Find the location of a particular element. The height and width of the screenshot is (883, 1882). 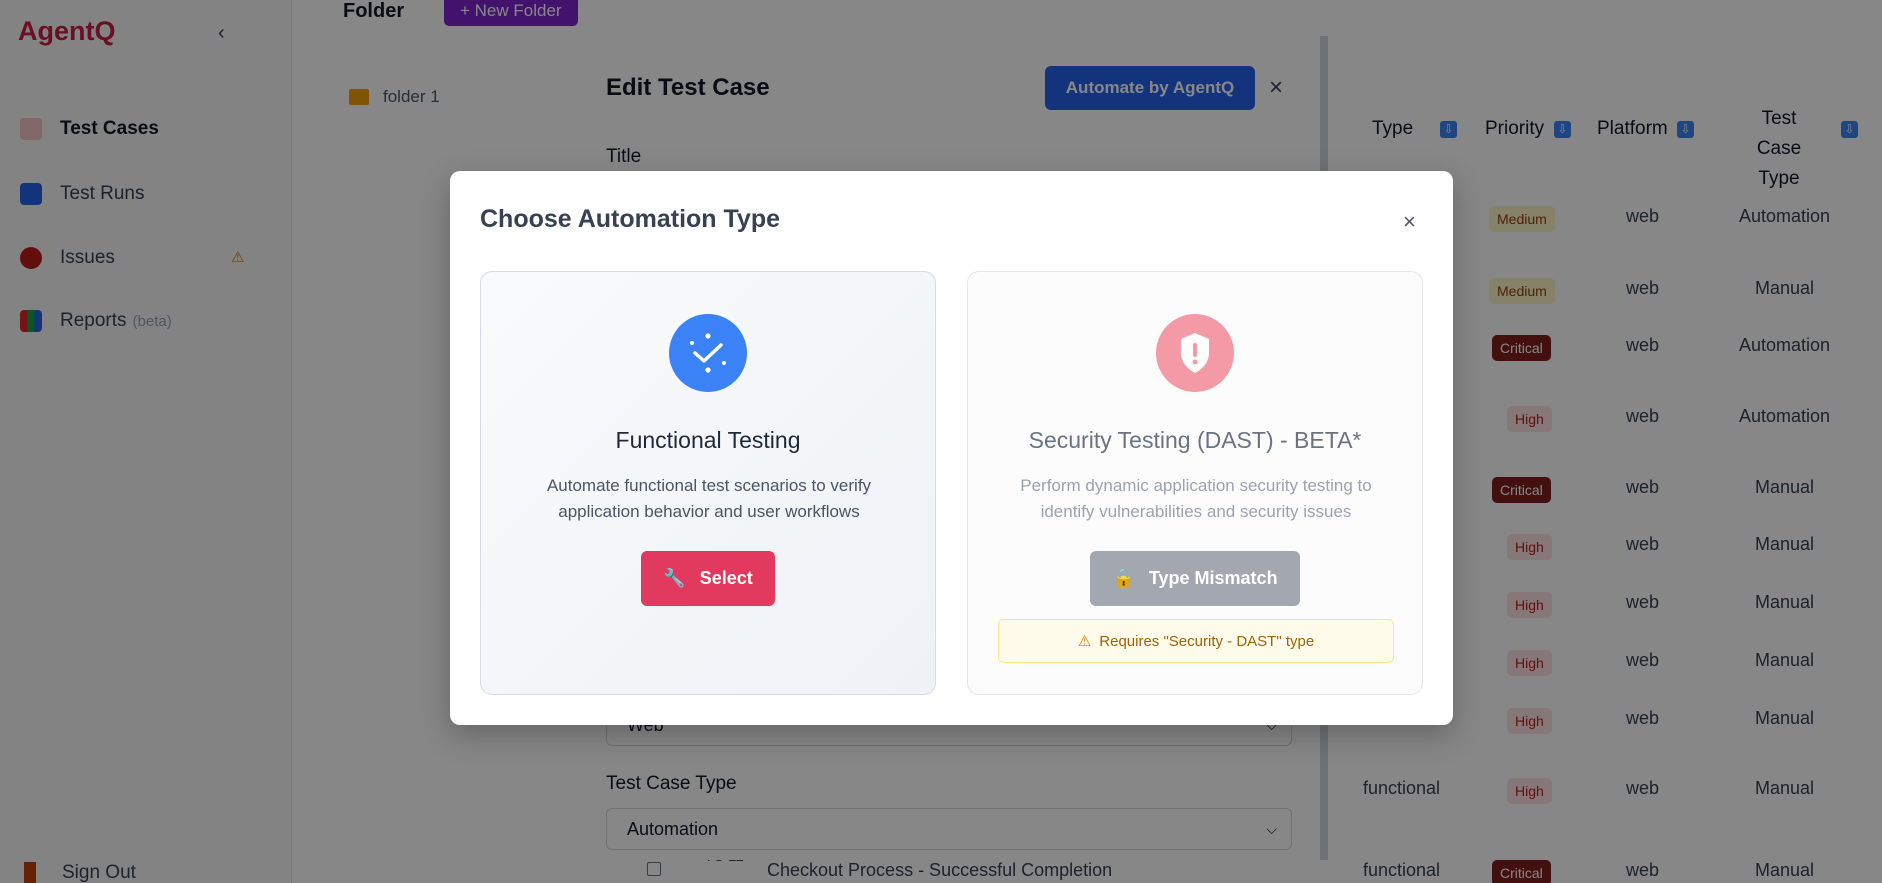

functional-test-icon is located at coordinates (708, 353).